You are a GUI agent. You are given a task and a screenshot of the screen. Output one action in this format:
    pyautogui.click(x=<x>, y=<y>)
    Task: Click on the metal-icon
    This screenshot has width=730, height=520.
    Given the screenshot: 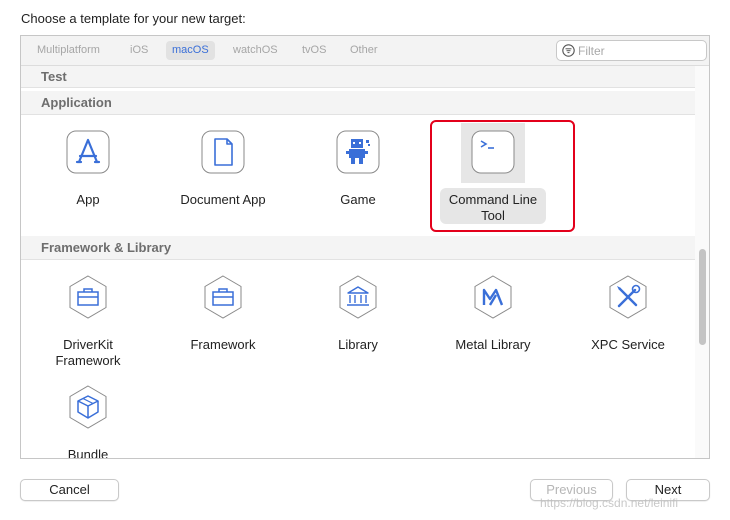 What is the action you would take?
    pyautogui.click(x=493, y=297)
    